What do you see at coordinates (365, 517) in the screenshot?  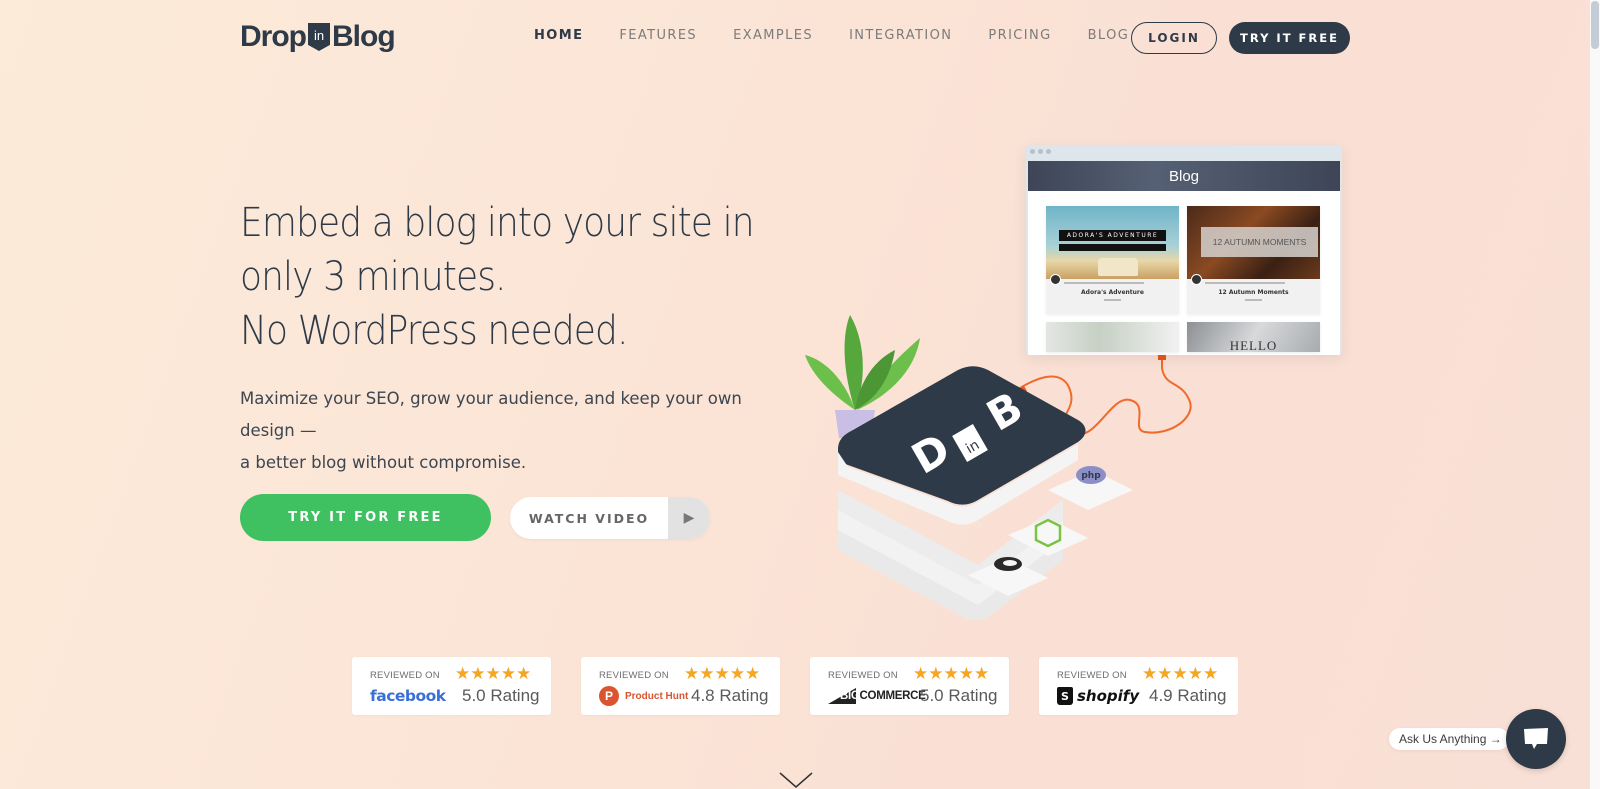 I see `try-it-for-free-button: TRY IT FOR FREE` at bounding box center [365, 517].